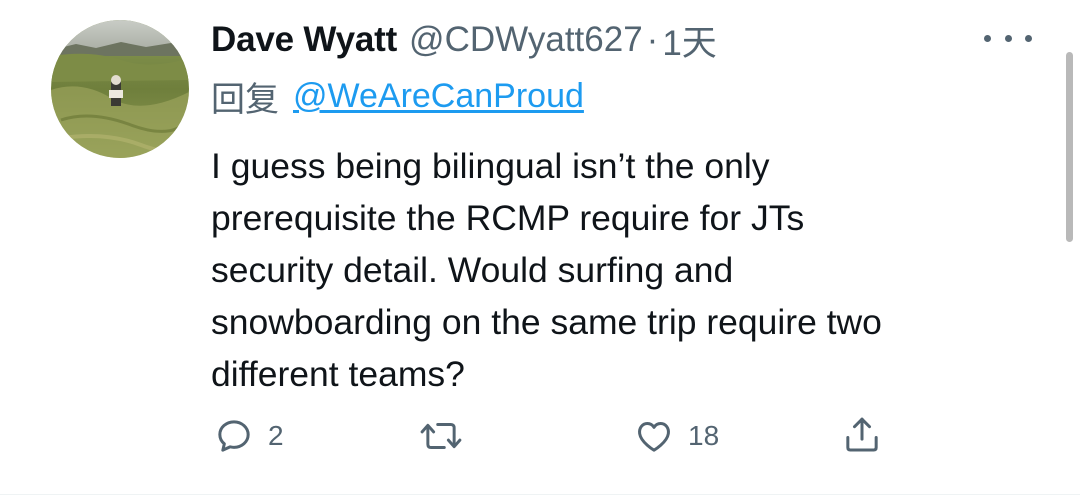  I want to click on action-bar: 2 18, so click(540, 438).